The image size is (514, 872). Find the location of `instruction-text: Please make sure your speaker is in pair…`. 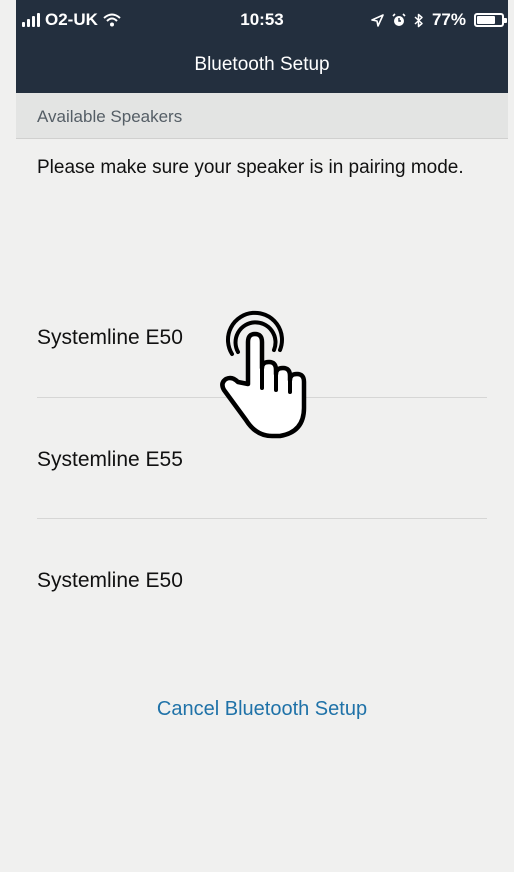

instruction-text: Please make sure your speaker is in pair… is located at coordinates (250, 167).